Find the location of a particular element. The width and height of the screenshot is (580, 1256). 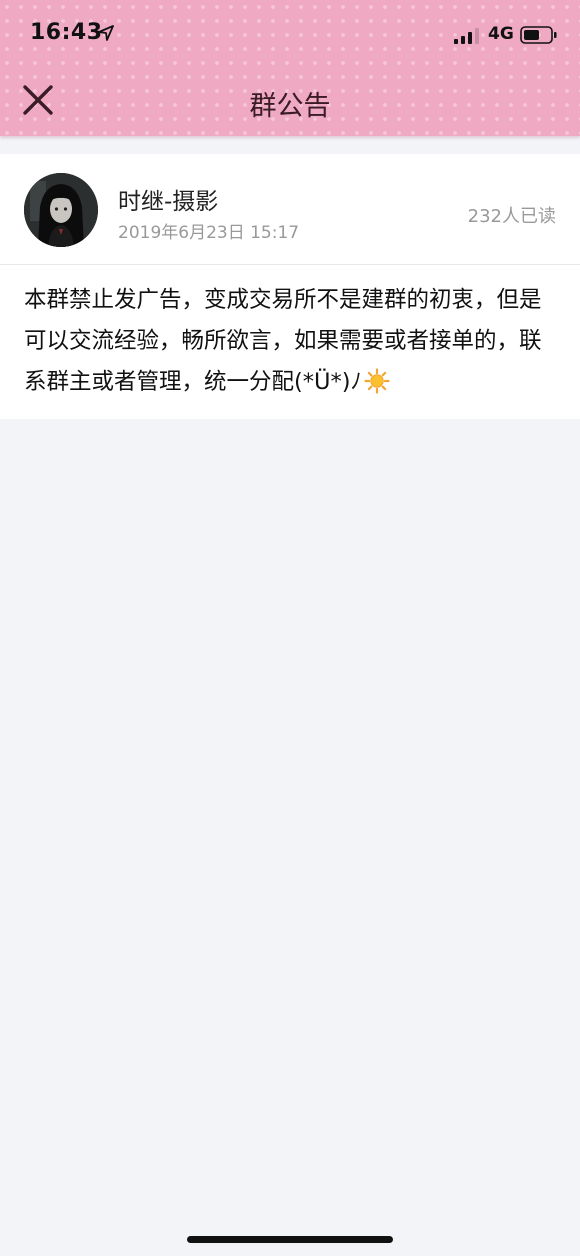

status-time: 16:43 is located at coordinates (66, 32).